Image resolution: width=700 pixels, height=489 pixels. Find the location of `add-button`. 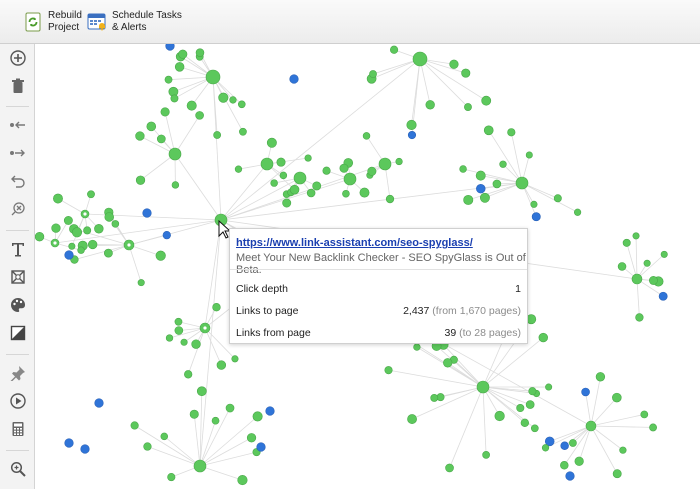

add-button is located at coordinates (18, 60).